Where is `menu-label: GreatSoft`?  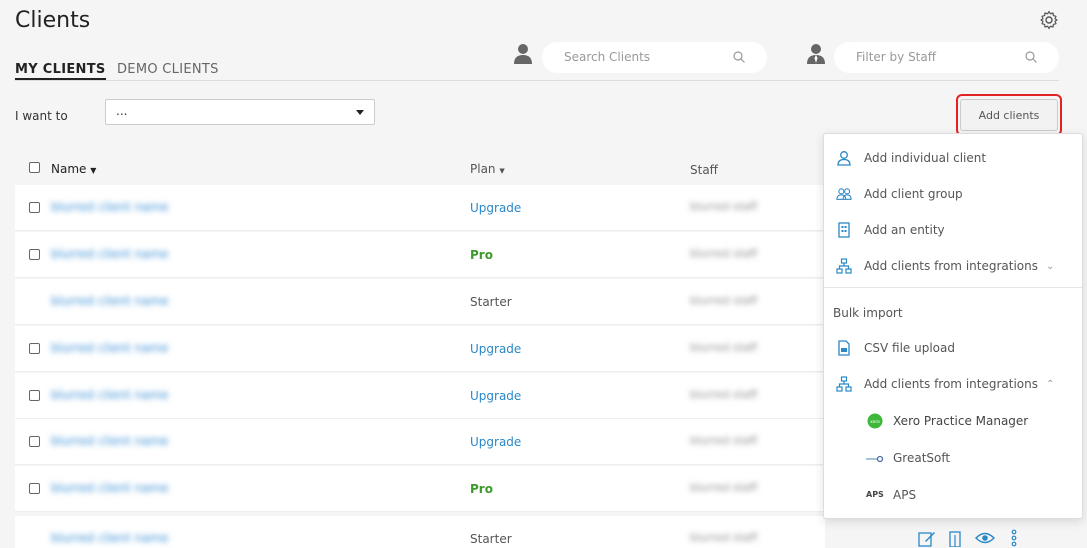 menu-label: GreatSoft is located at coordinates (922, 458).